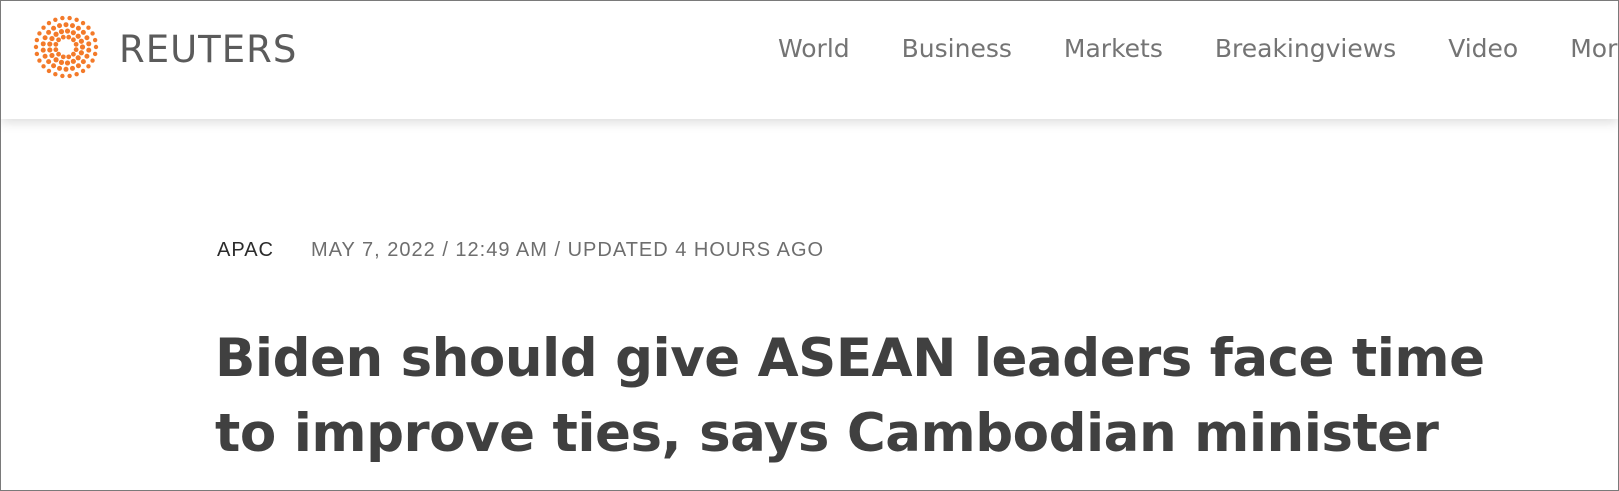 The width and height of the screenshot is (1619, 491). I want to click on nav-item-world: World, so click(814, 49).